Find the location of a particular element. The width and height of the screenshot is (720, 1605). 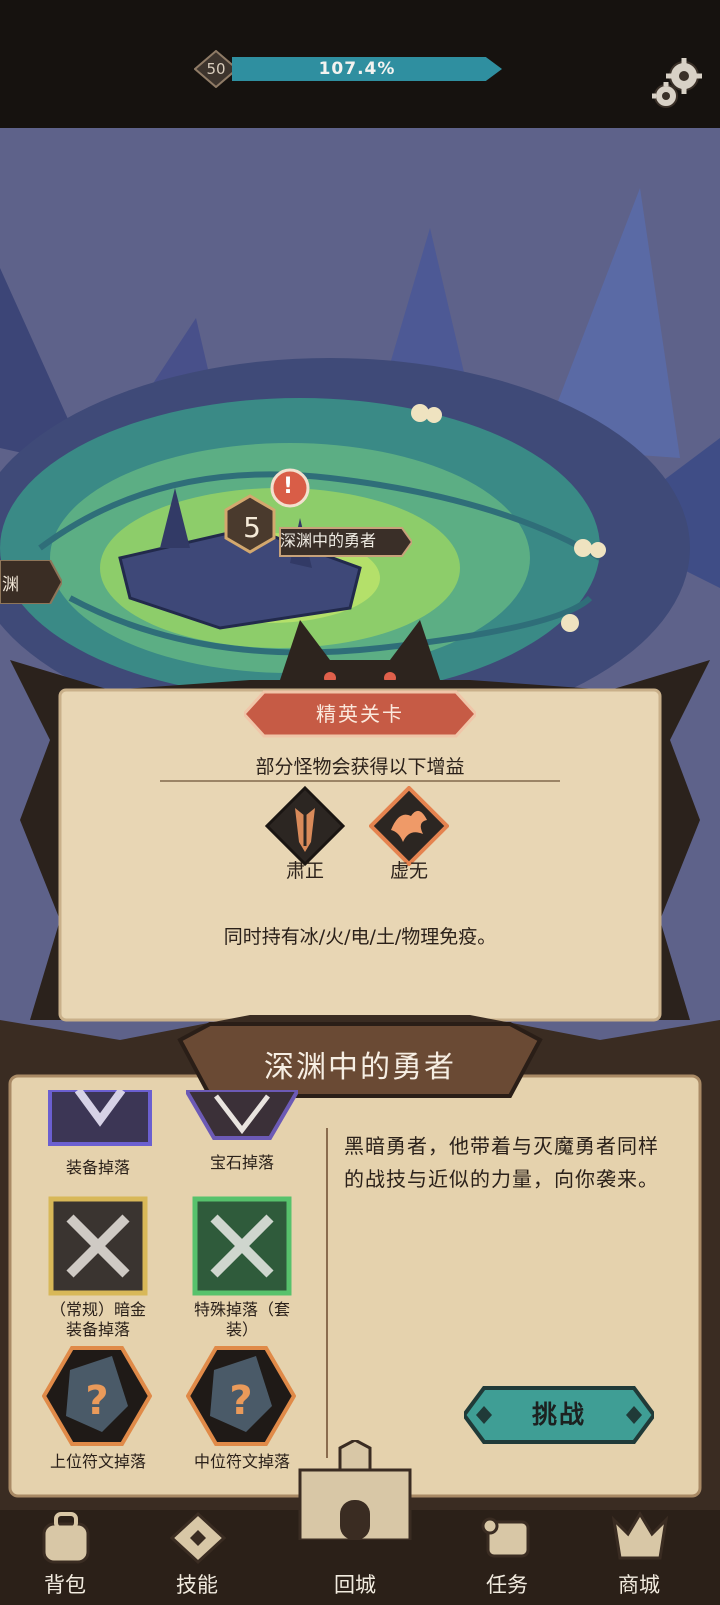

buff-subtitle: 部分怪物会获得以下增益 is located at coordinates (360, 767).